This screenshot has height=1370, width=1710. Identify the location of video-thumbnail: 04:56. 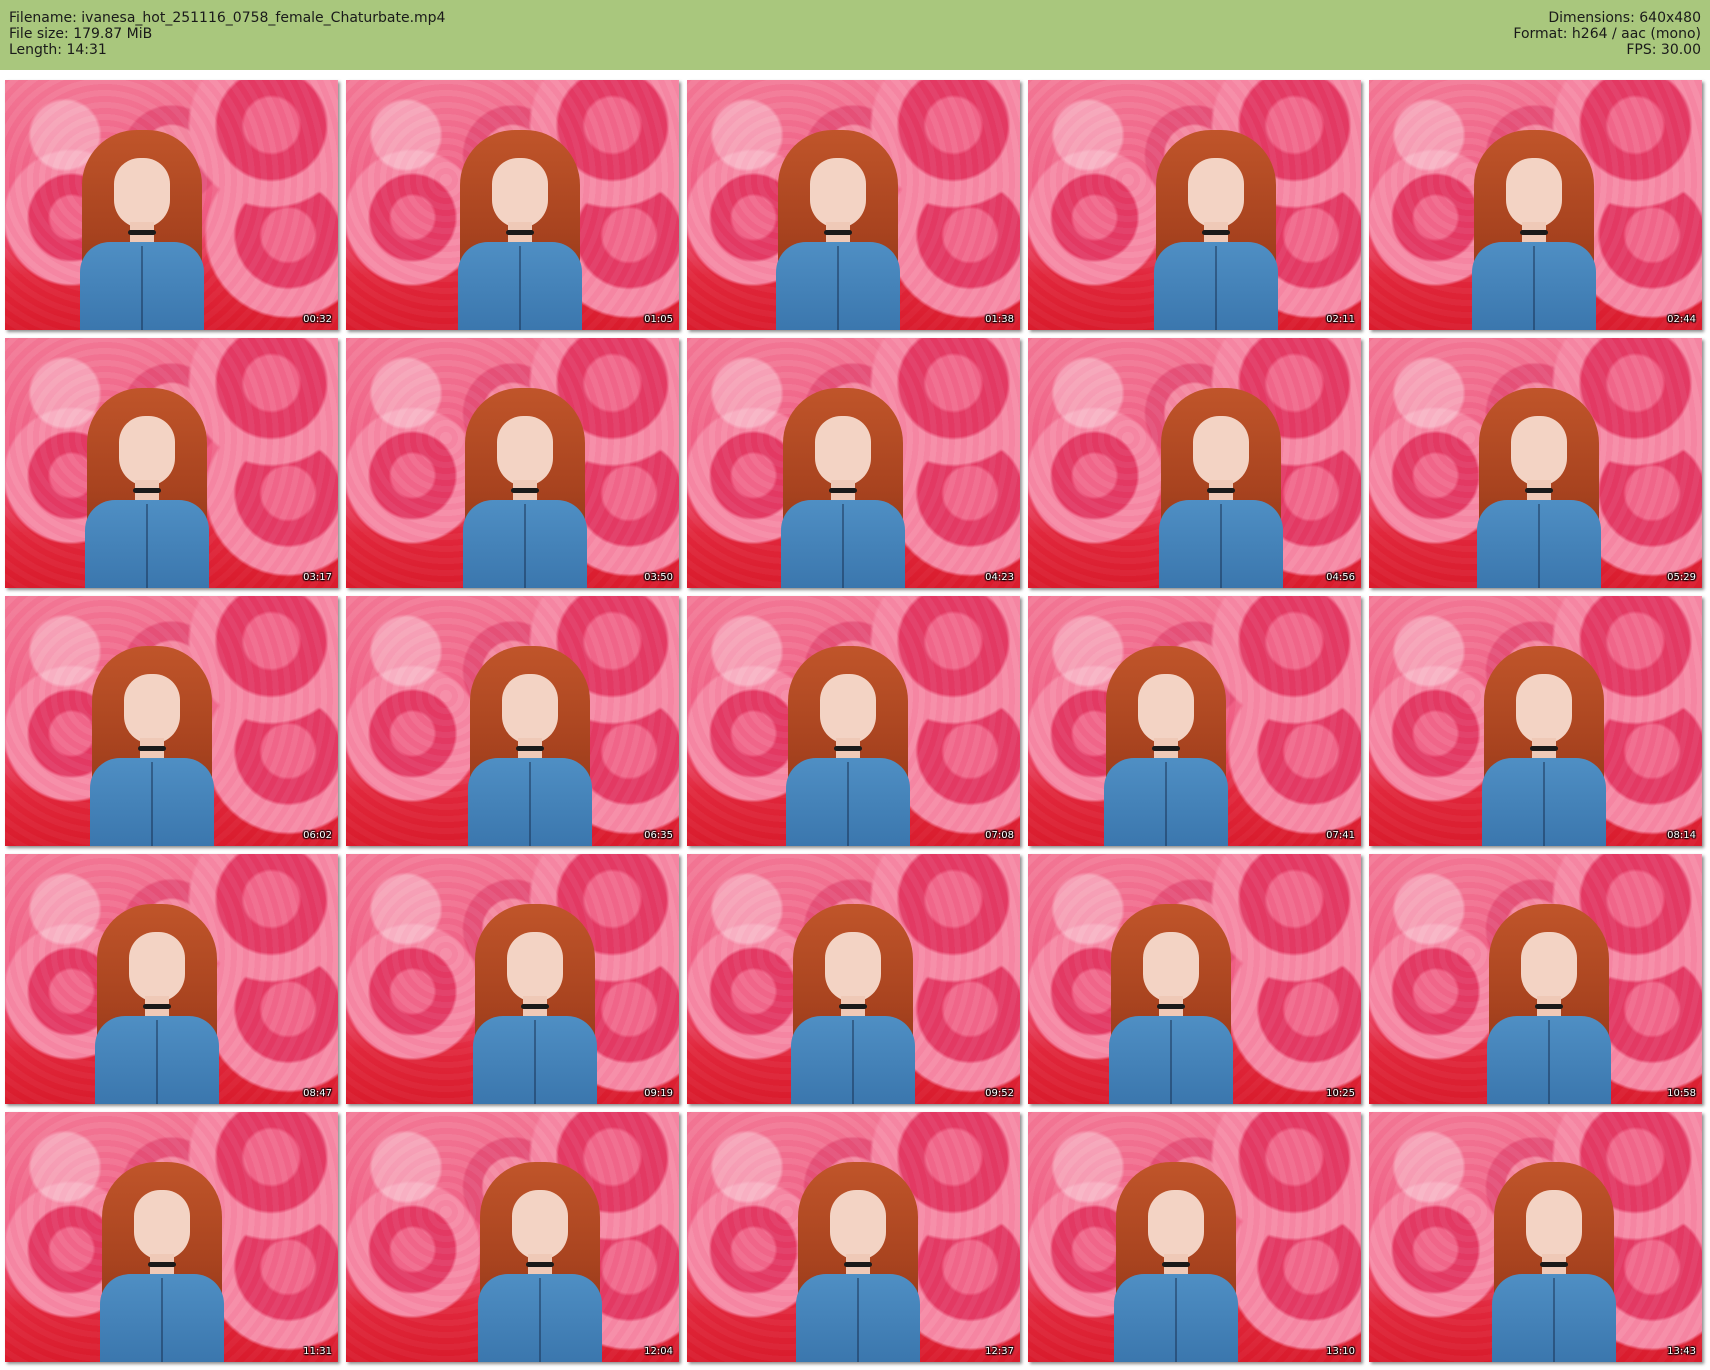
(1194, 463).